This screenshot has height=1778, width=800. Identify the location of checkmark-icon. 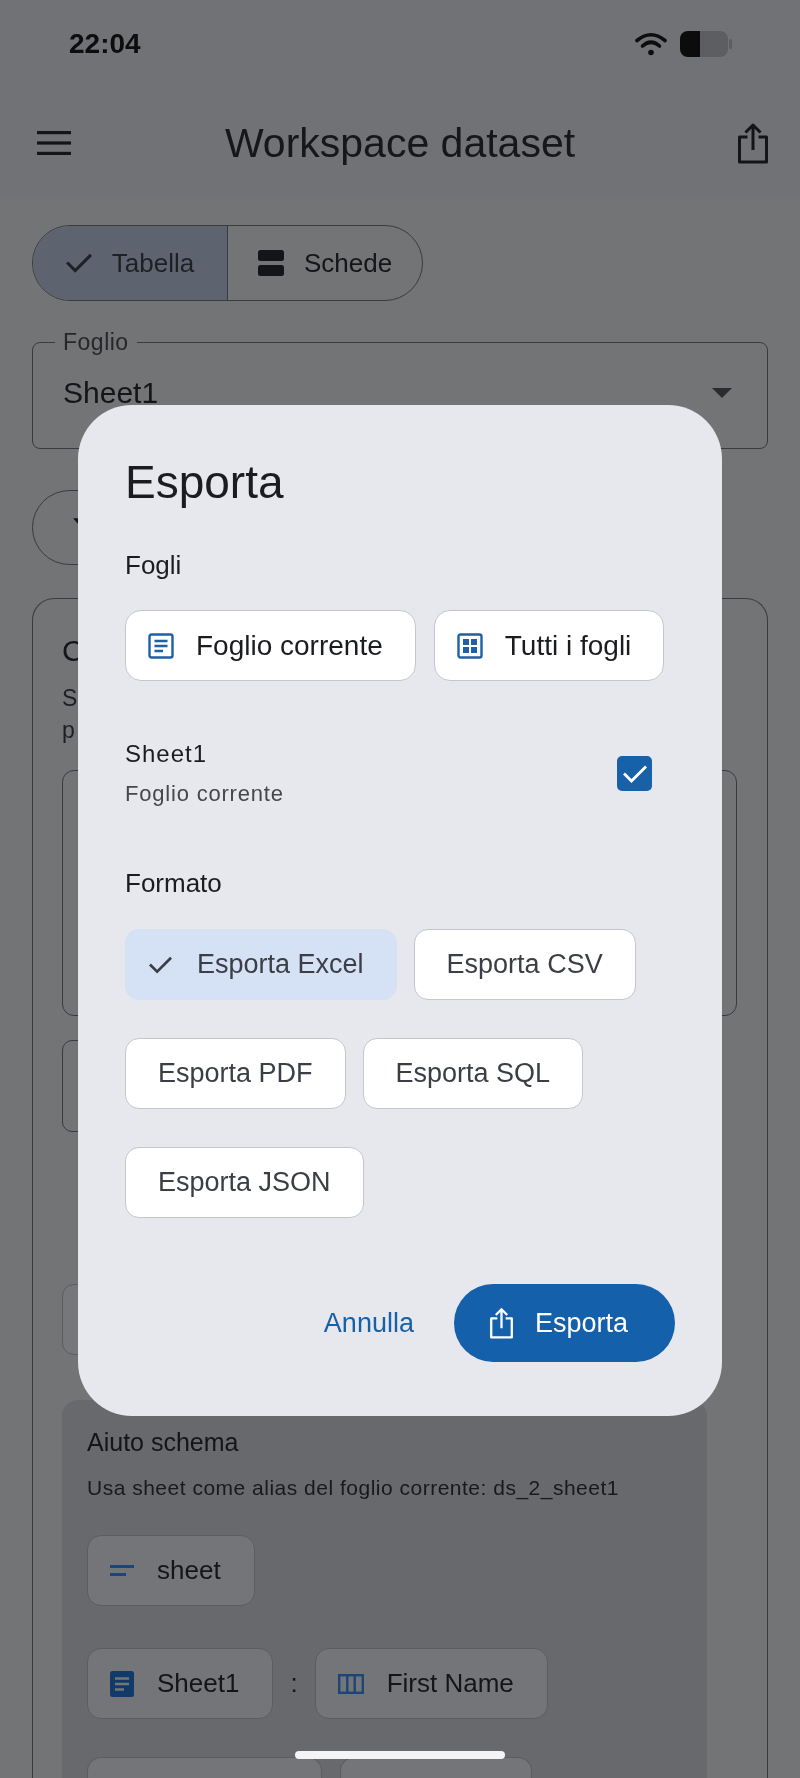
(634, 773).